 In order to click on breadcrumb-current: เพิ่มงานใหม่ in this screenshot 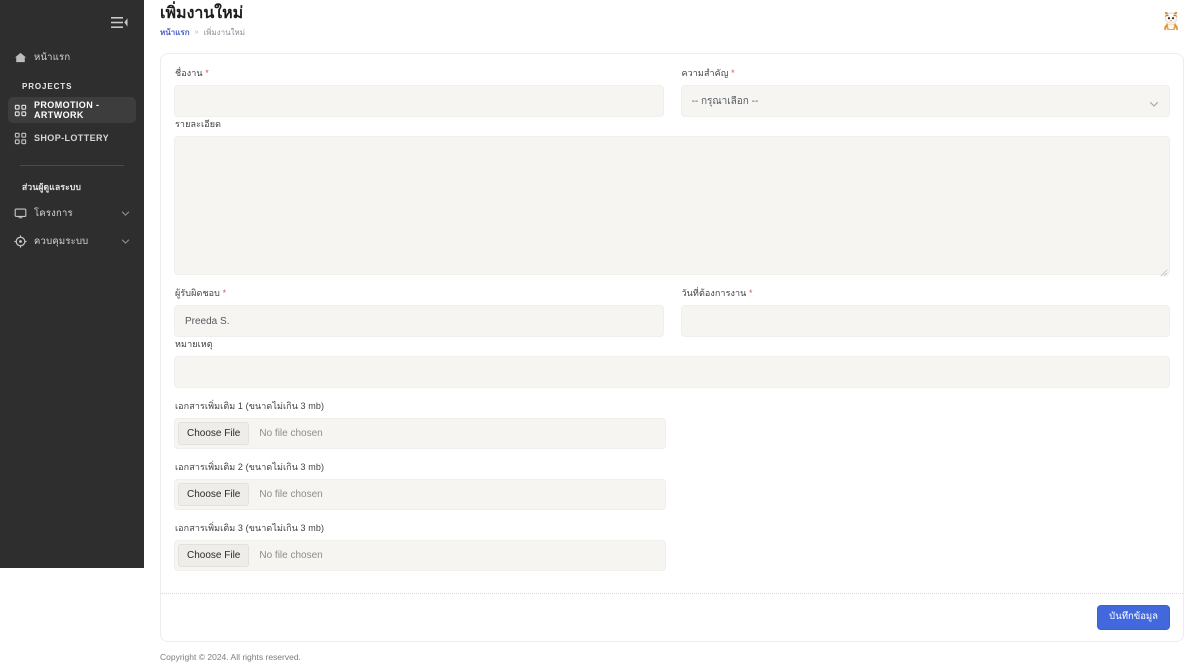, I will do `click(224, 33)`.